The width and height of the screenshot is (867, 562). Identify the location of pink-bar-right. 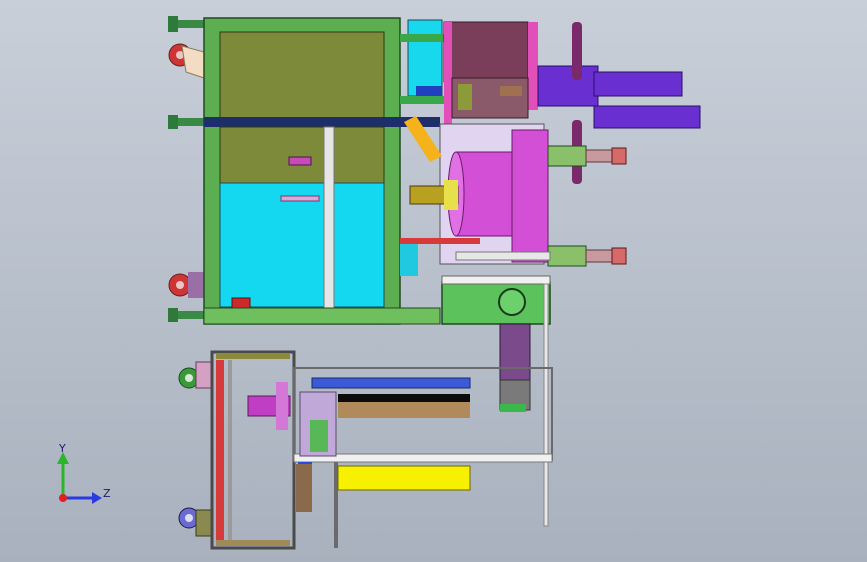
(533, 66).